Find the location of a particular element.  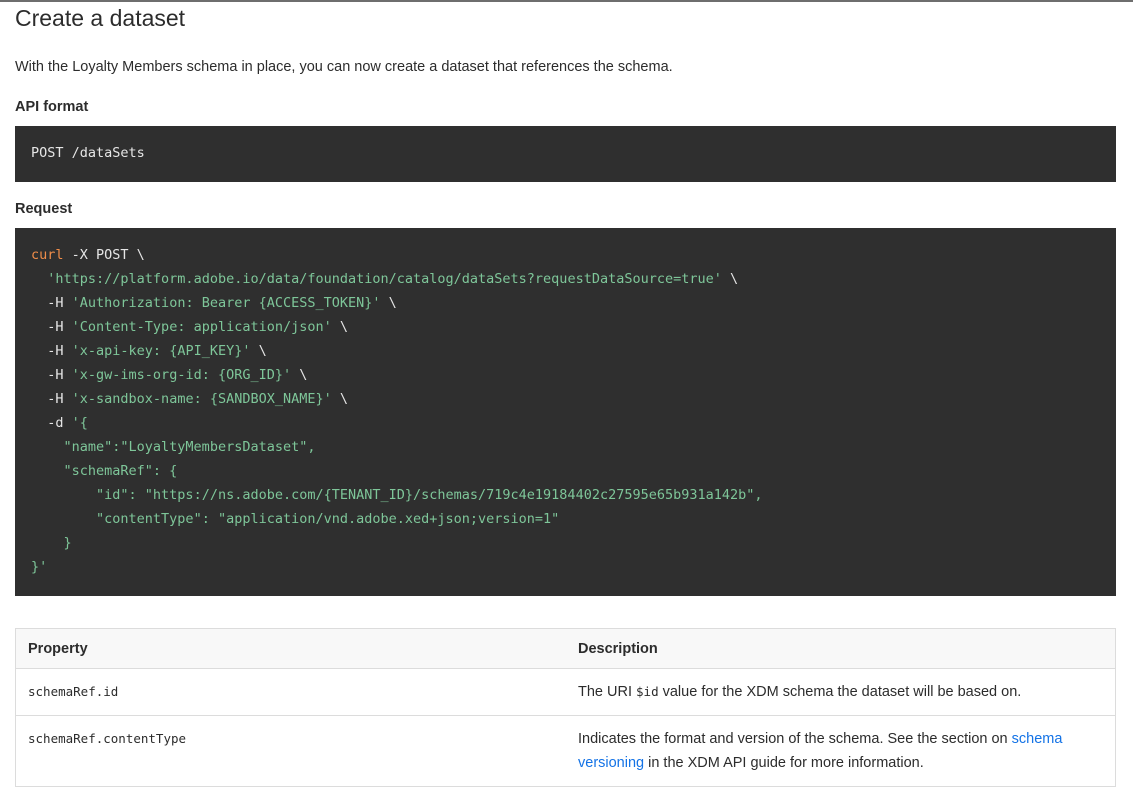

code-token: }' is located at coordinates (39, 567).